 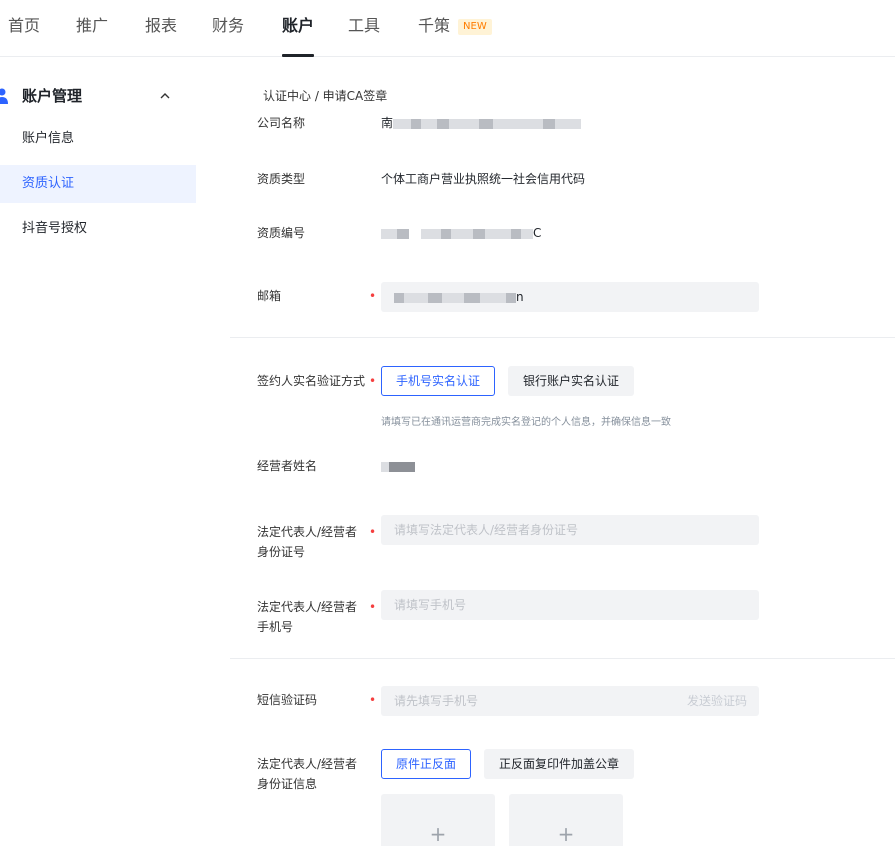 What do you see at coordinates (269, 296) in the screenshot?
I see `email-label: 邮箱` at bounding box center [269, 296].